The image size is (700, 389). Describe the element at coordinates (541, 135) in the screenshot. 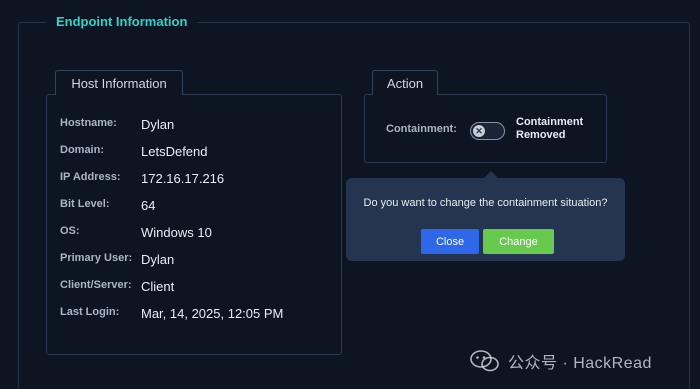

I see `containment-status-line2: Removed` at that location.